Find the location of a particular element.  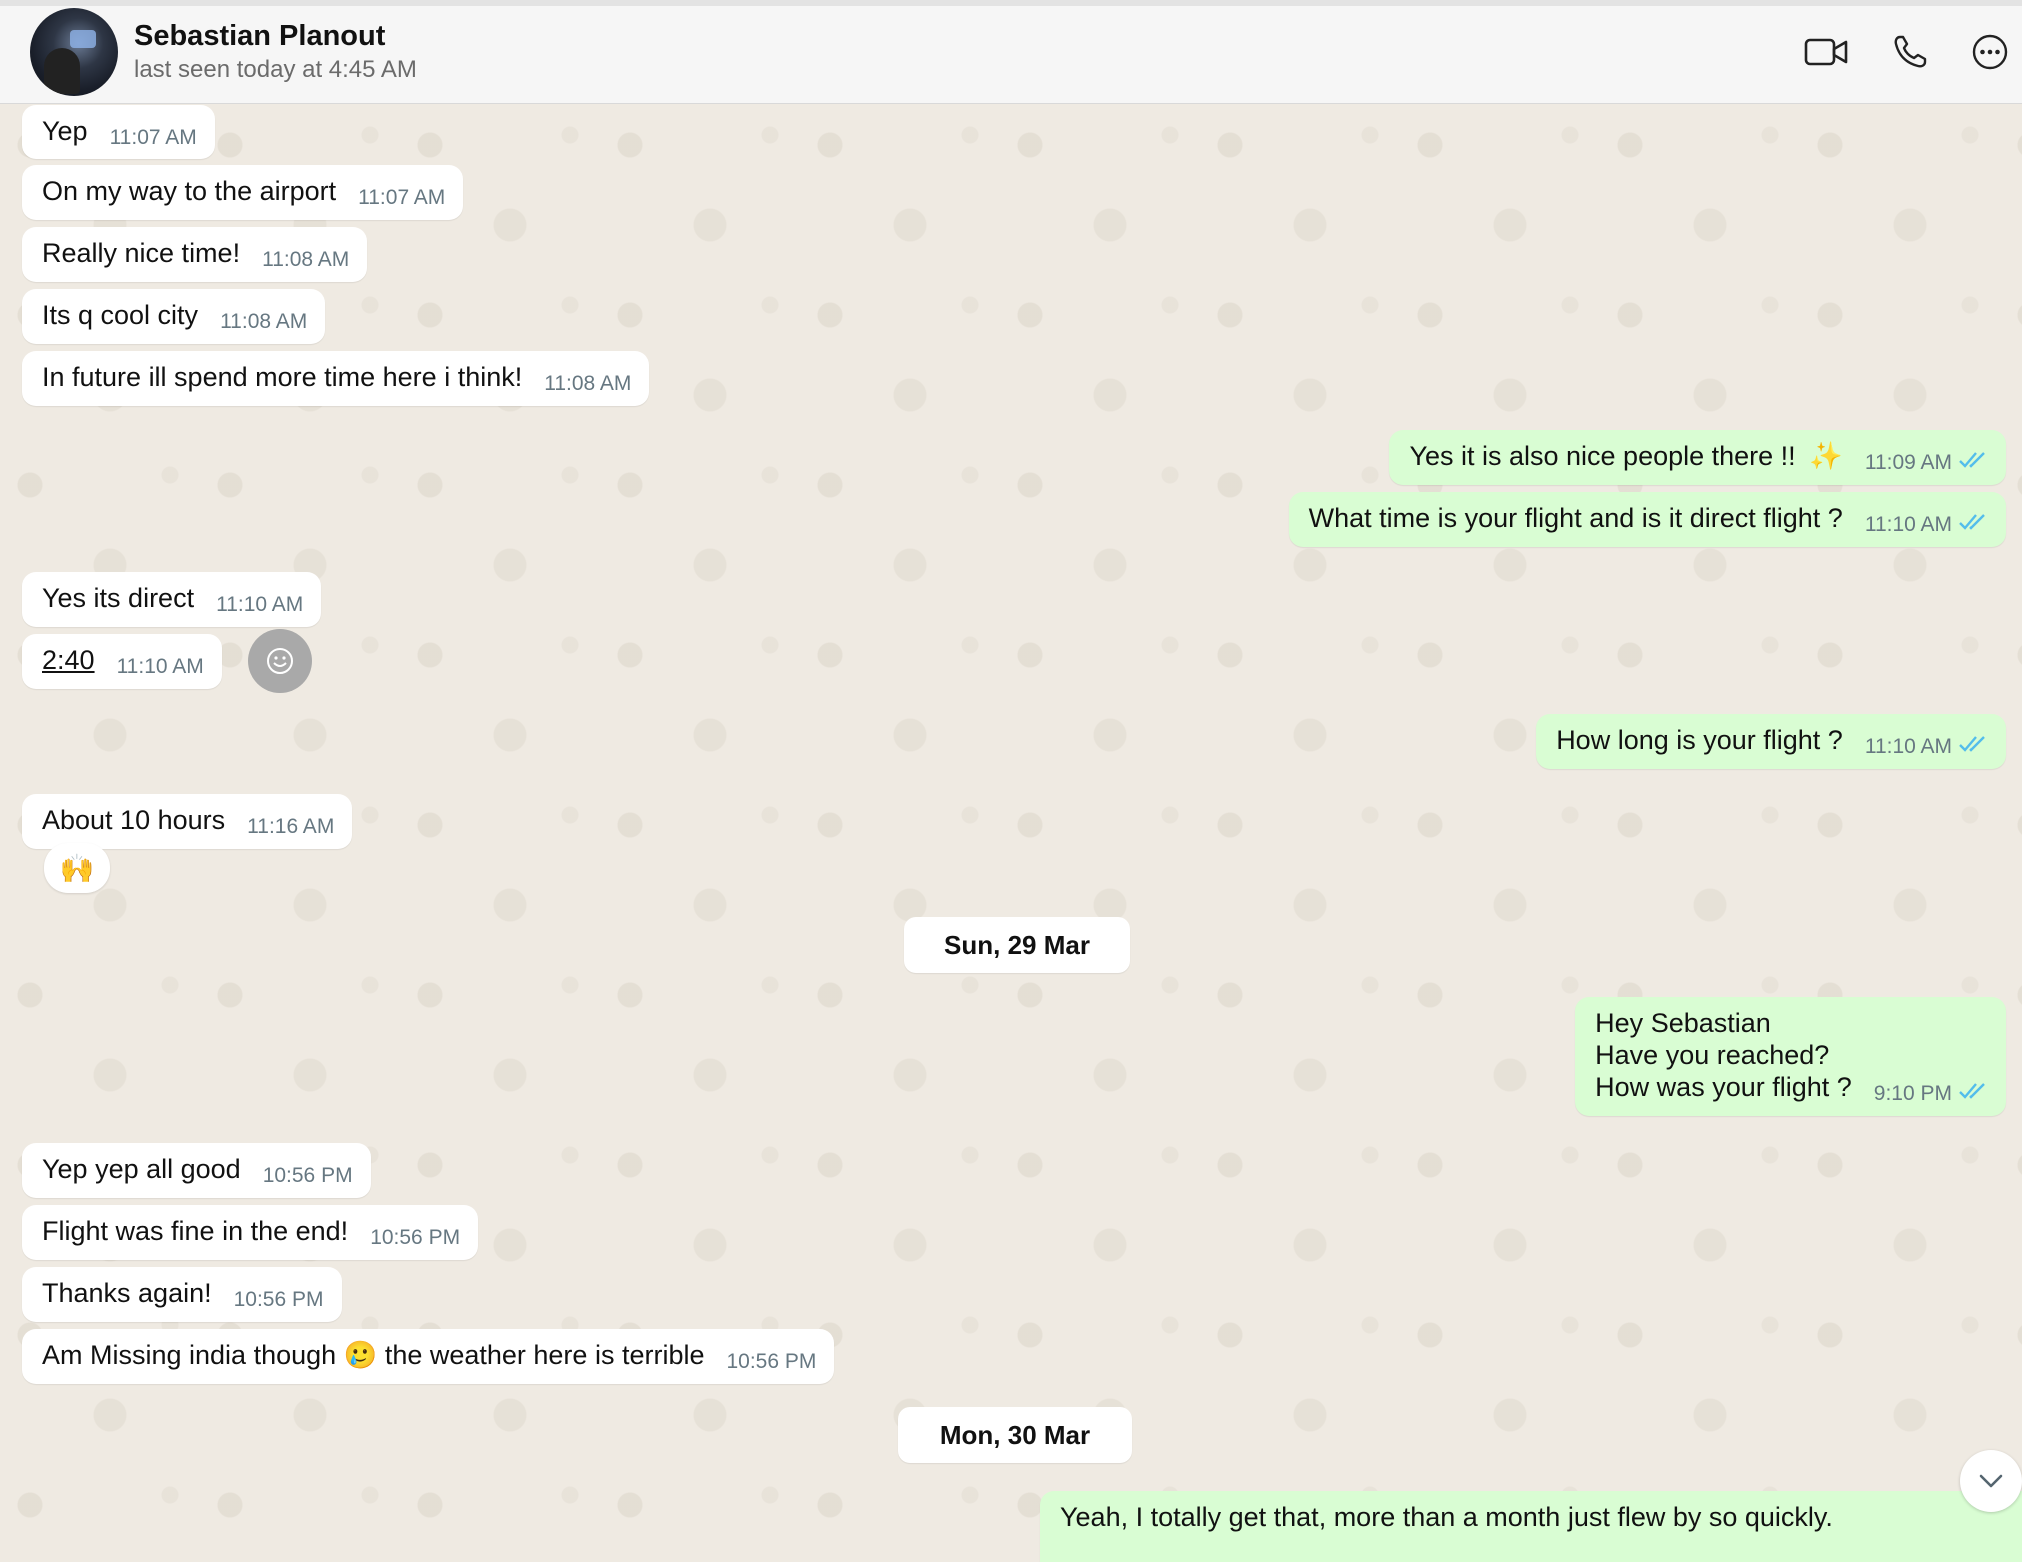

message-outgoing: How long is your flight ? 11:10 AM is located at coordinates (1771, 741).